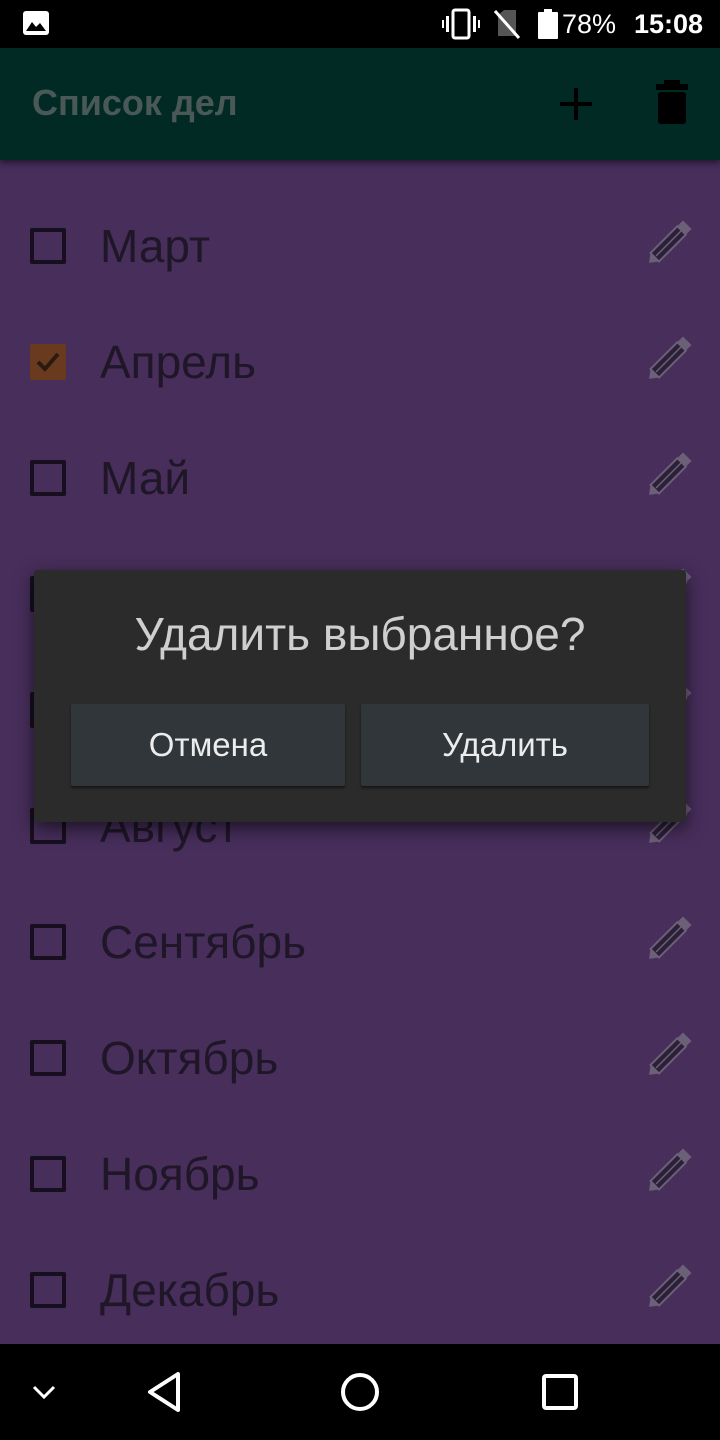  What do you see at coordinates (36, 23) in the screenshot?
I see `gallery-icon` at bounding box center [36, 23].